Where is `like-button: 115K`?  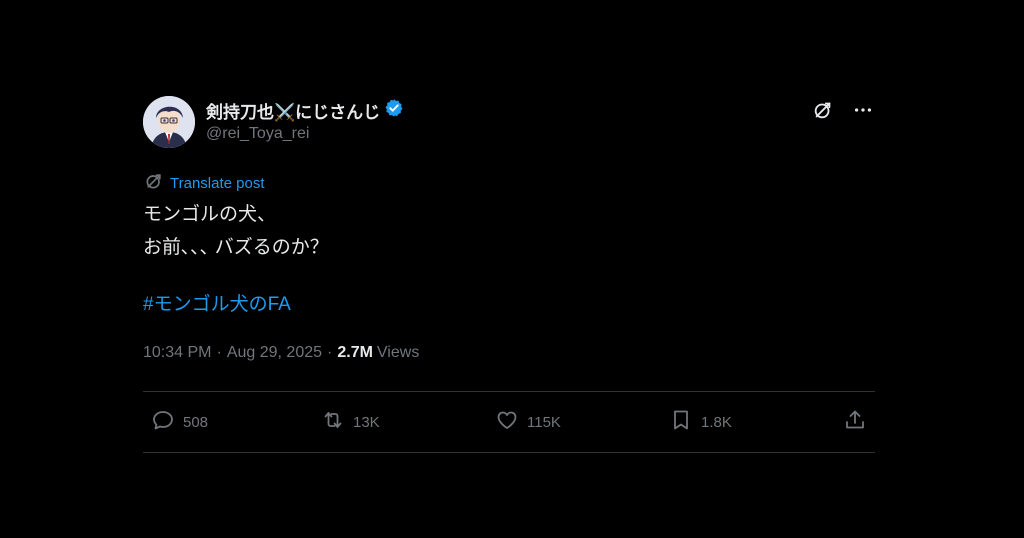
like-button: 115K is located at coordinates (528, 422).